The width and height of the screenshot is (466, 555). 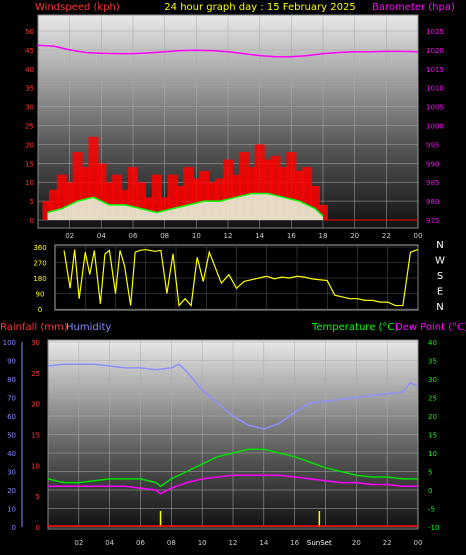 What do you see at coordinates (32, 202) in the screenshot?
I see `windspeed-tick-label: 5` at bounding box center [32, 202].